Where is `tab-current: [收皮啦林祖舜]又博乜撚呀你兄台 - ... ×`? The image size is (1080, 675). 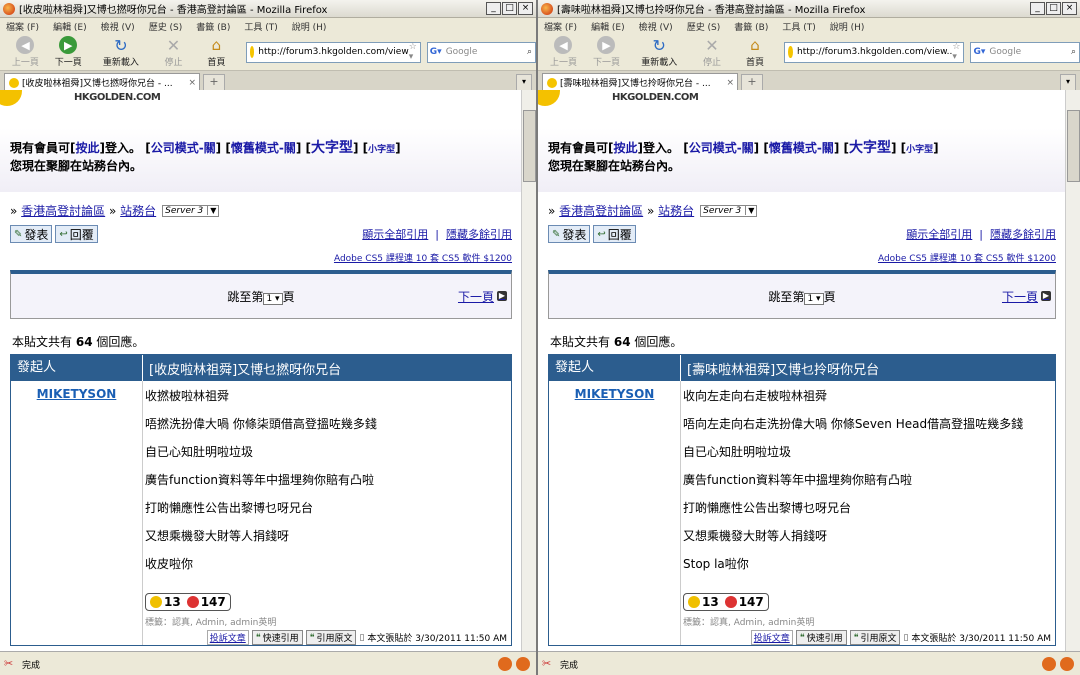
tab-current: [收皮啦林祖舜]又博乜撚呀你兄台 - ... × is located at coordinates (102, 82).